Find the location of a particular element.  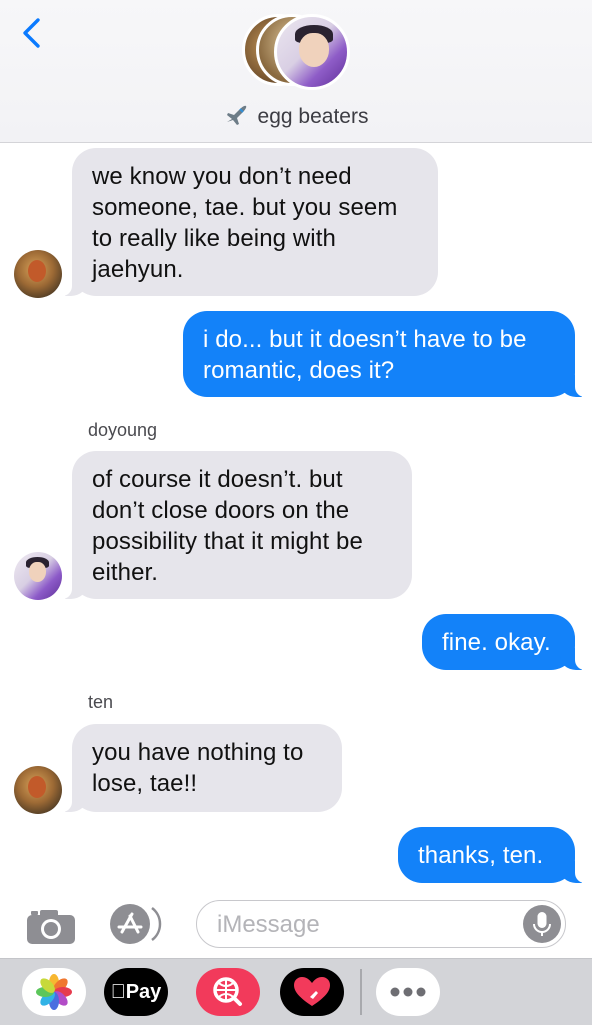

app-drawer: Pay is located at coordinates (296, 991).